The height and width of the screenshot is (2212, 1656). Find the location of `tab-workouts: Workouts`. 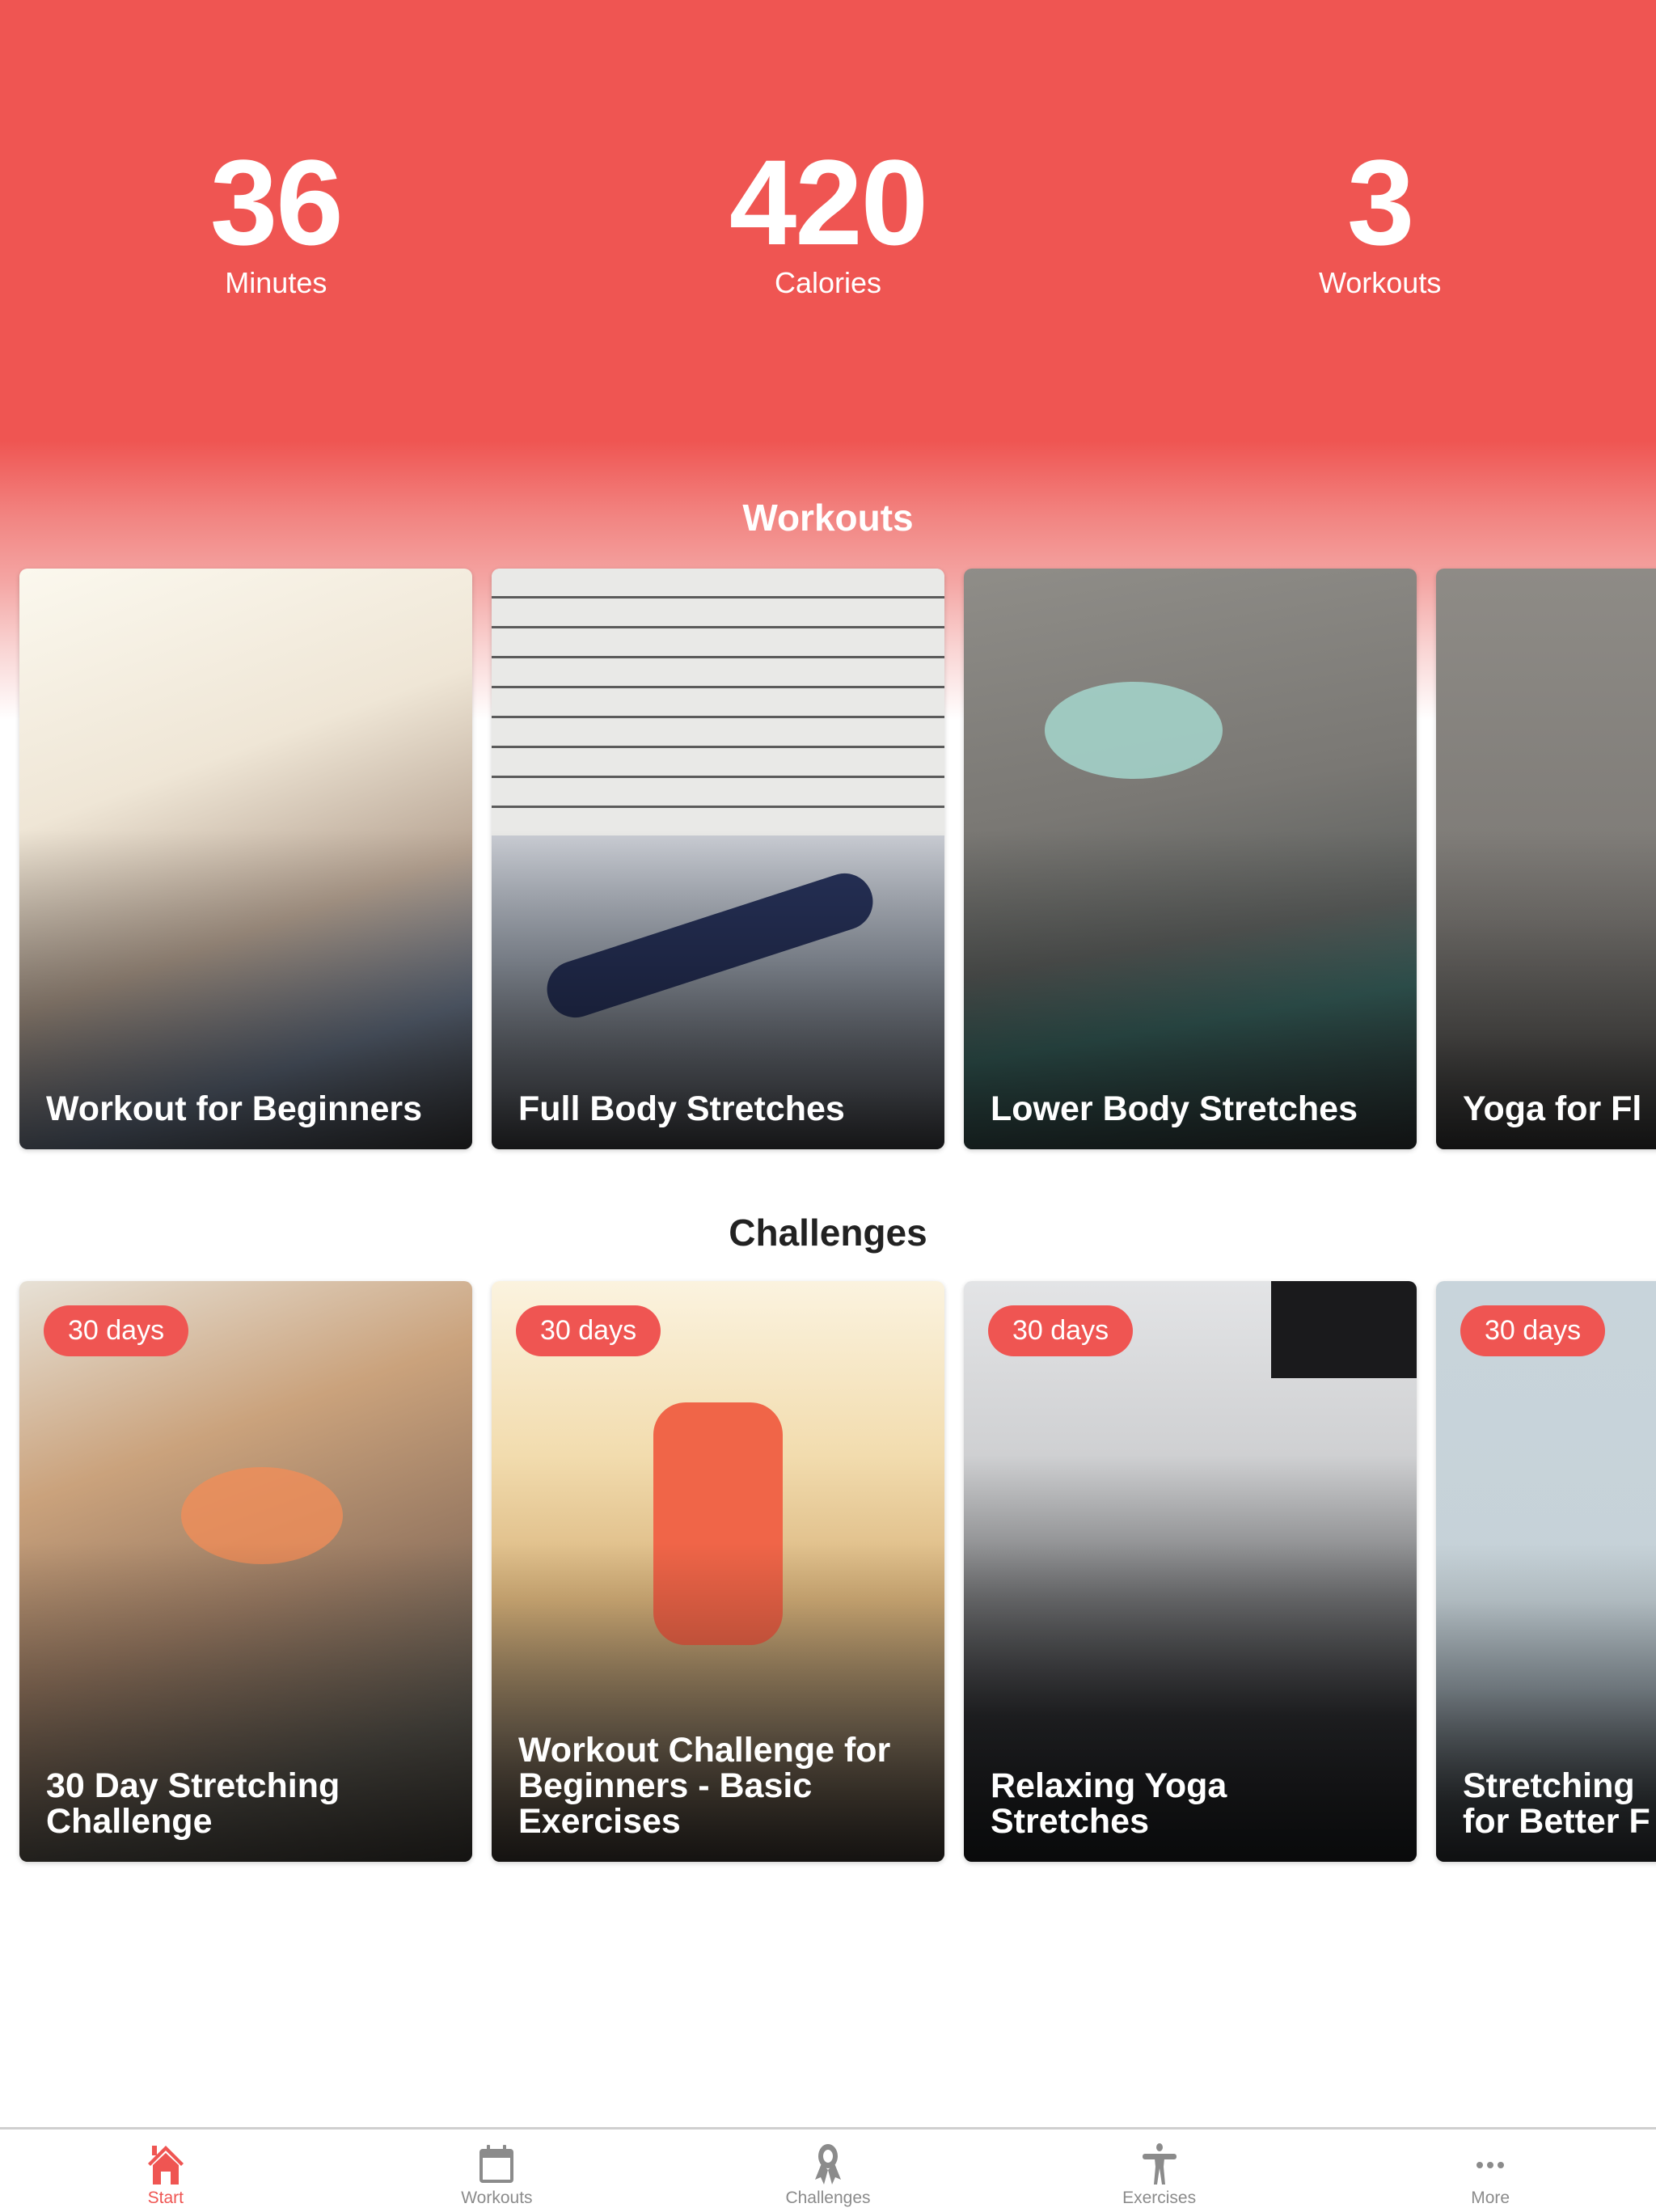

tab-workouts: Workouts is located at coordinates (497, 2171).